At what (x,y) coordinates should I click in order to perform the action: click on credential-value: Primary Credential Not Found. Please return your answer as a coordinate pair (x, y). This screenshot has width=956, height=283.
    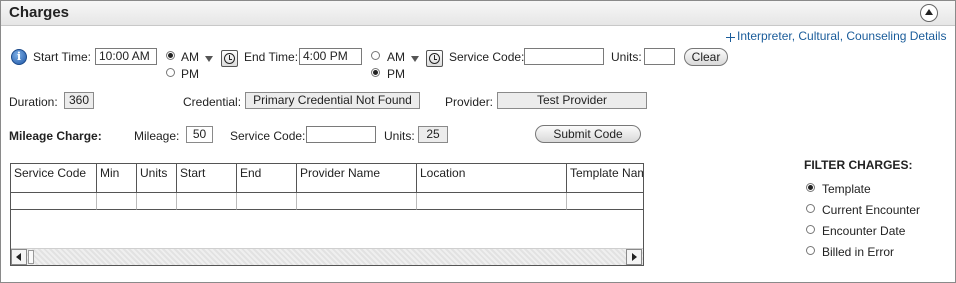
    Looking at the image, I should click on (332, 100).